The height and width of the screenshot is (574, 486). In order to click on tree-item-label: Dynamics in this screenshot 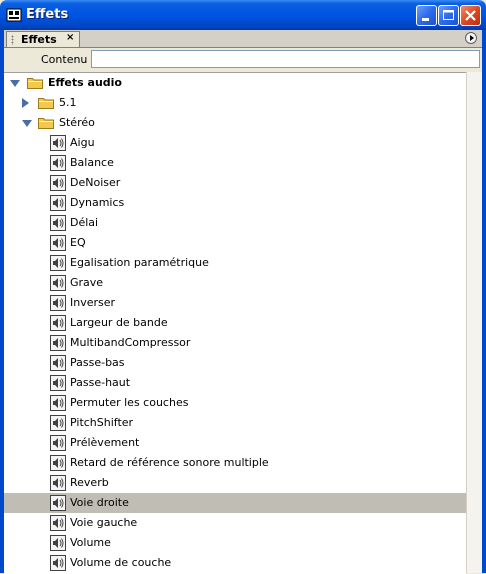, I will do `click(97, 202)`.